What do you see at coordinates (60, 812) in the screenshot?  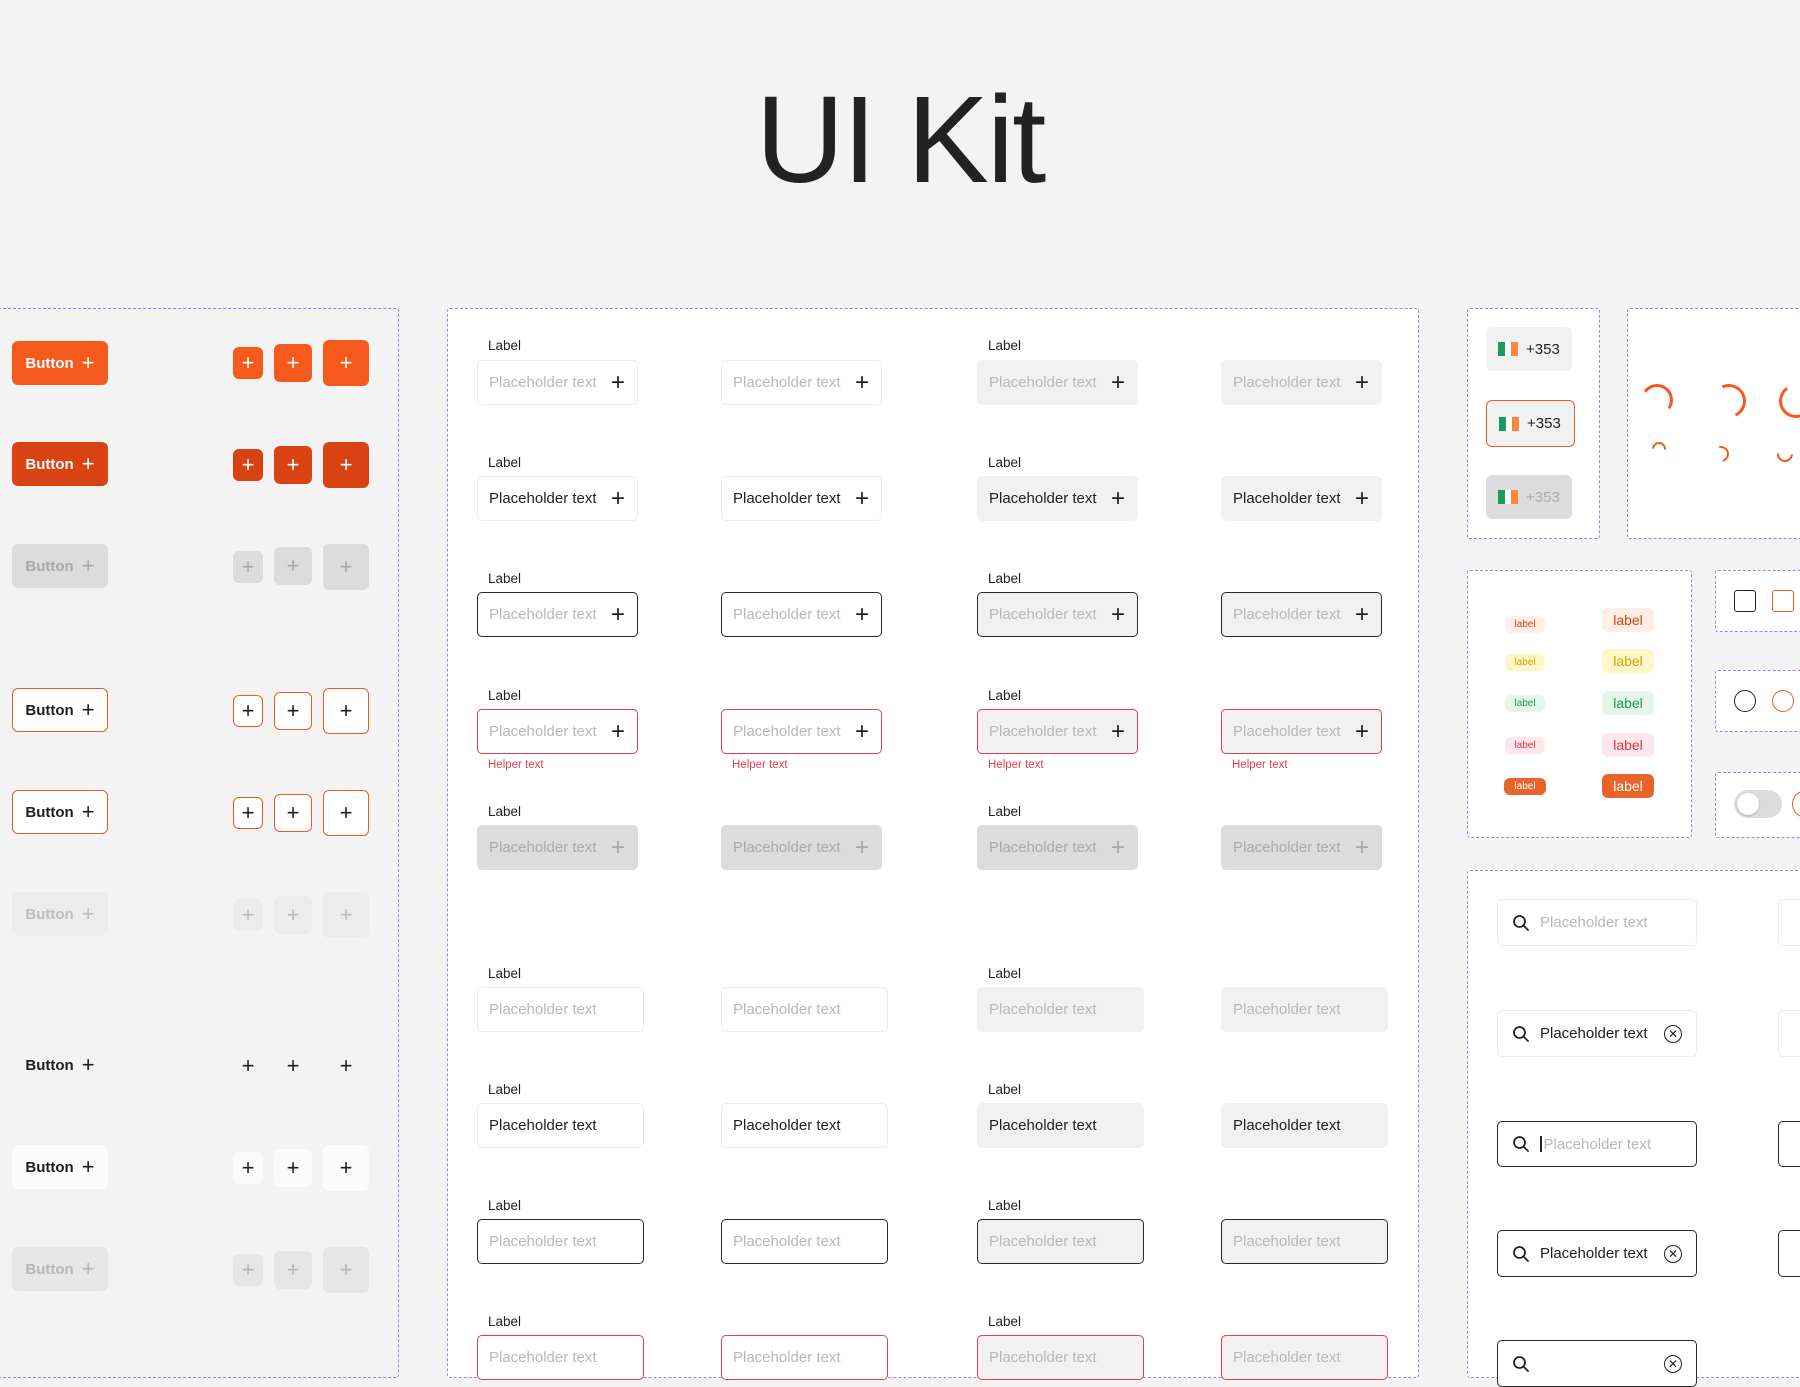 I see `secondary-button-hover: Button +` at bounding box center [60, 812].